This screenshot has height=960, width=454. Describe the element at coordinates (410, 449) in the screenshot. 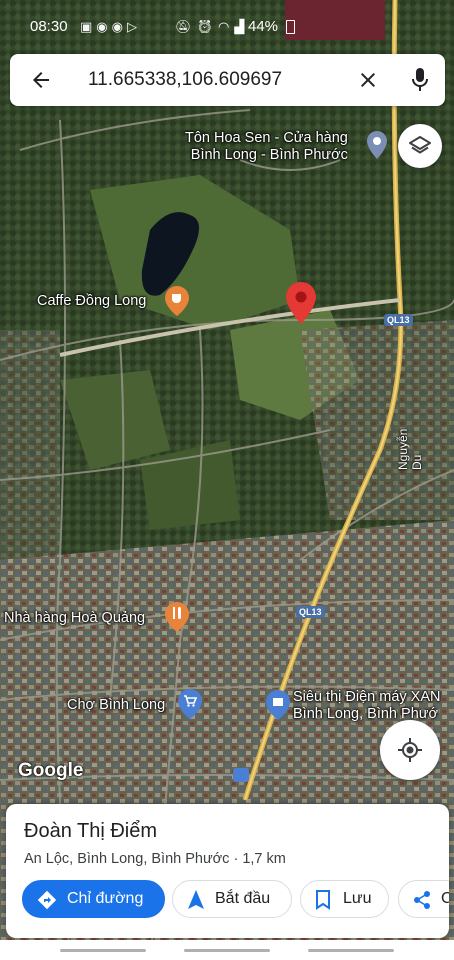

I see `road-label-nguyen-du: Nguyễn Du` at that location.